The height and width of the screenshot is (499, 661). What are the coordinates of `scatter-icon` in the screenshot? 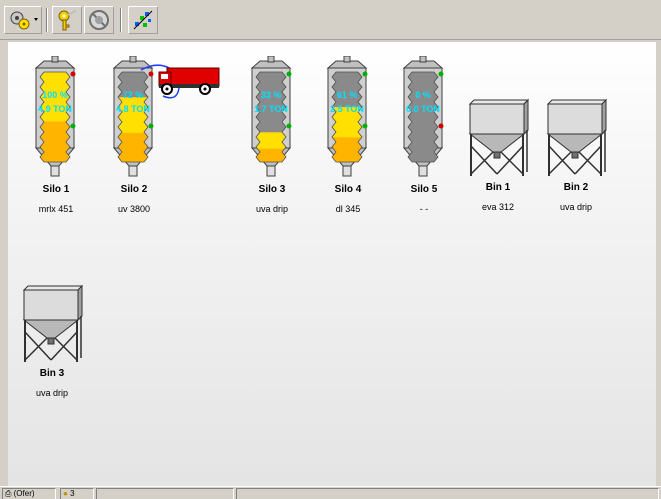 It's located at (143, 20).